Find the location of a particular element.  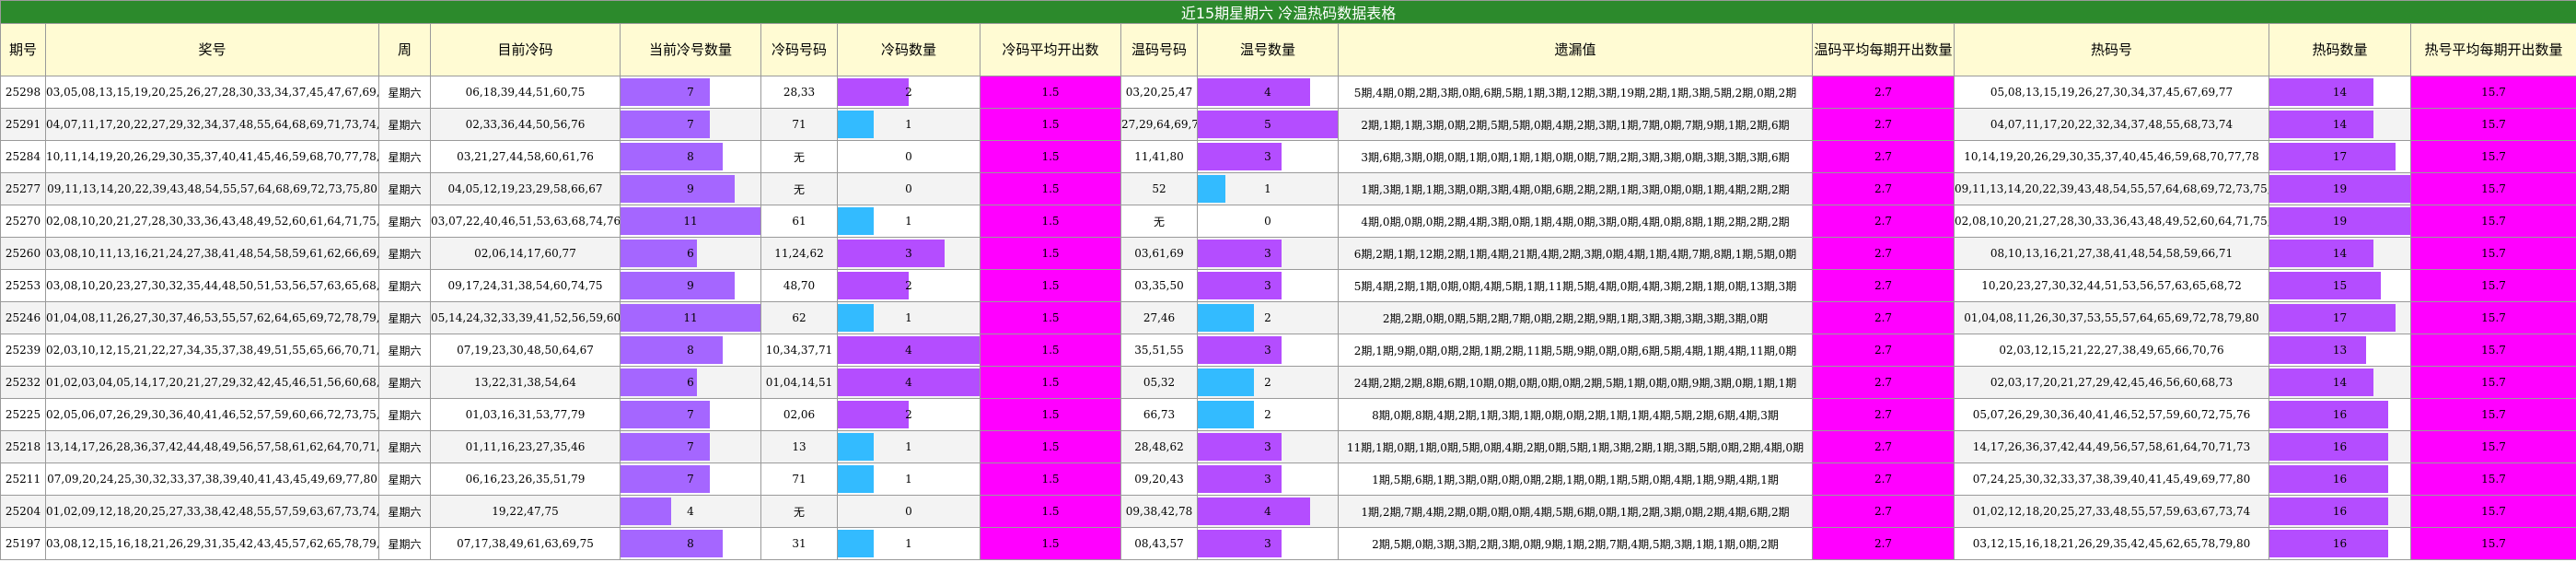

current-cold-numbers: 06,16,23,26,35,51,79 is located at coordinates (525, 479).